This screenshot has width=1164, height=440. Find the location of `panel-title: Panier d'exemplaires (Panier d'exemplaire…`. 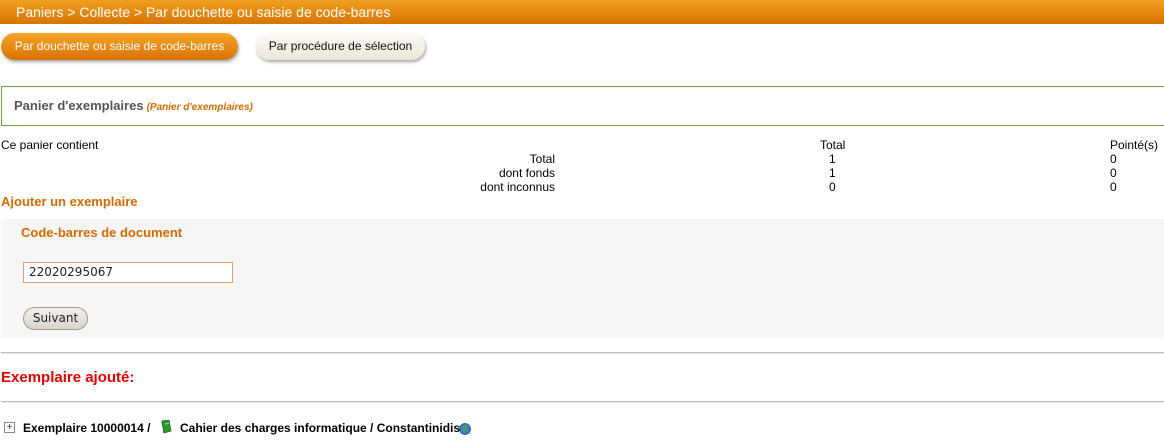

panel-title: Panier d'exemplaires (Panier d'exemplaire… is located at coordinates (133, 105).